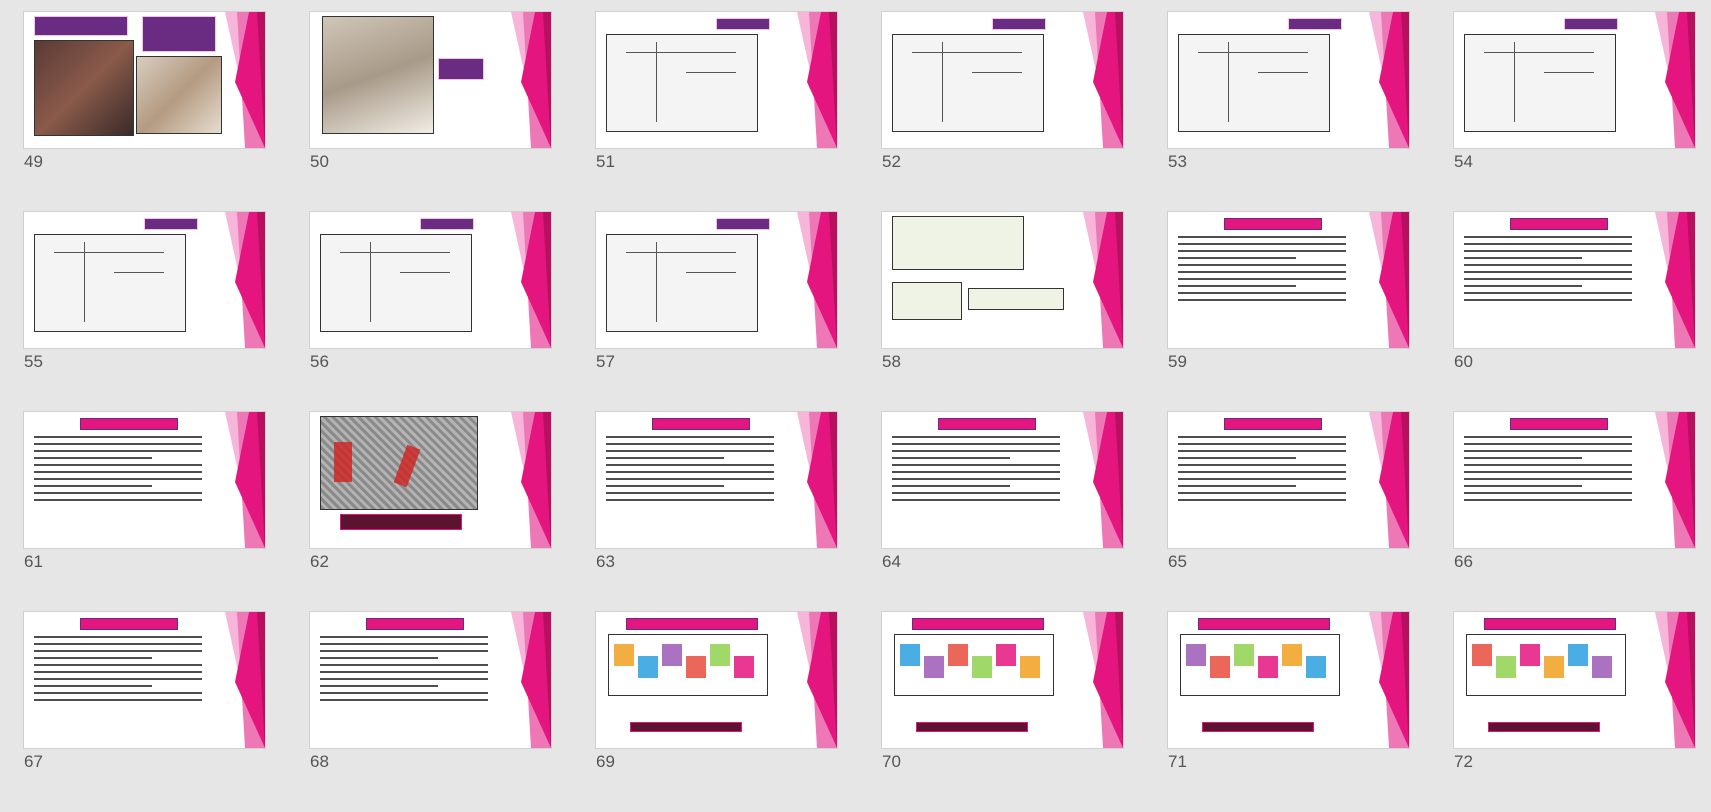 The height and width of the screenshot is (812, 1711). What do you see at coordinates (891, 561) in the screenshot?
I see `slide-number: 64` at bounding box center [891, 561].